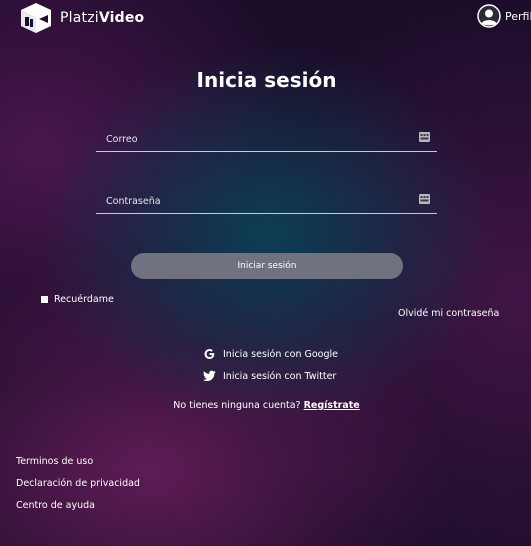 This screenshot has height=546, width=531. What do you see at coordinates (54, 461) in the screenshot?
I see `footer-link-terms: Terminos de uso` at bounding box center [54, 461].